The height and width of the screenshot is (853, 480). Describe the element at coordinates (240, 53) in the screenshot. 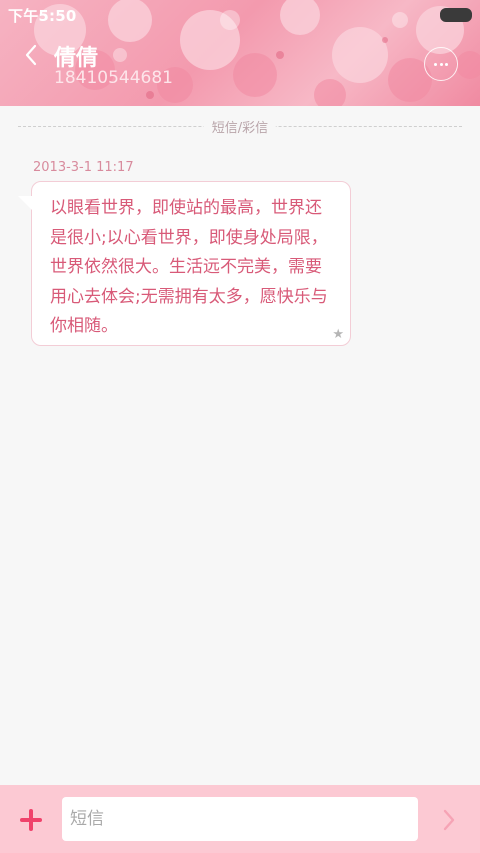

I see `conversation-header: 下午5:50 倩倩 18410544681` at that location.